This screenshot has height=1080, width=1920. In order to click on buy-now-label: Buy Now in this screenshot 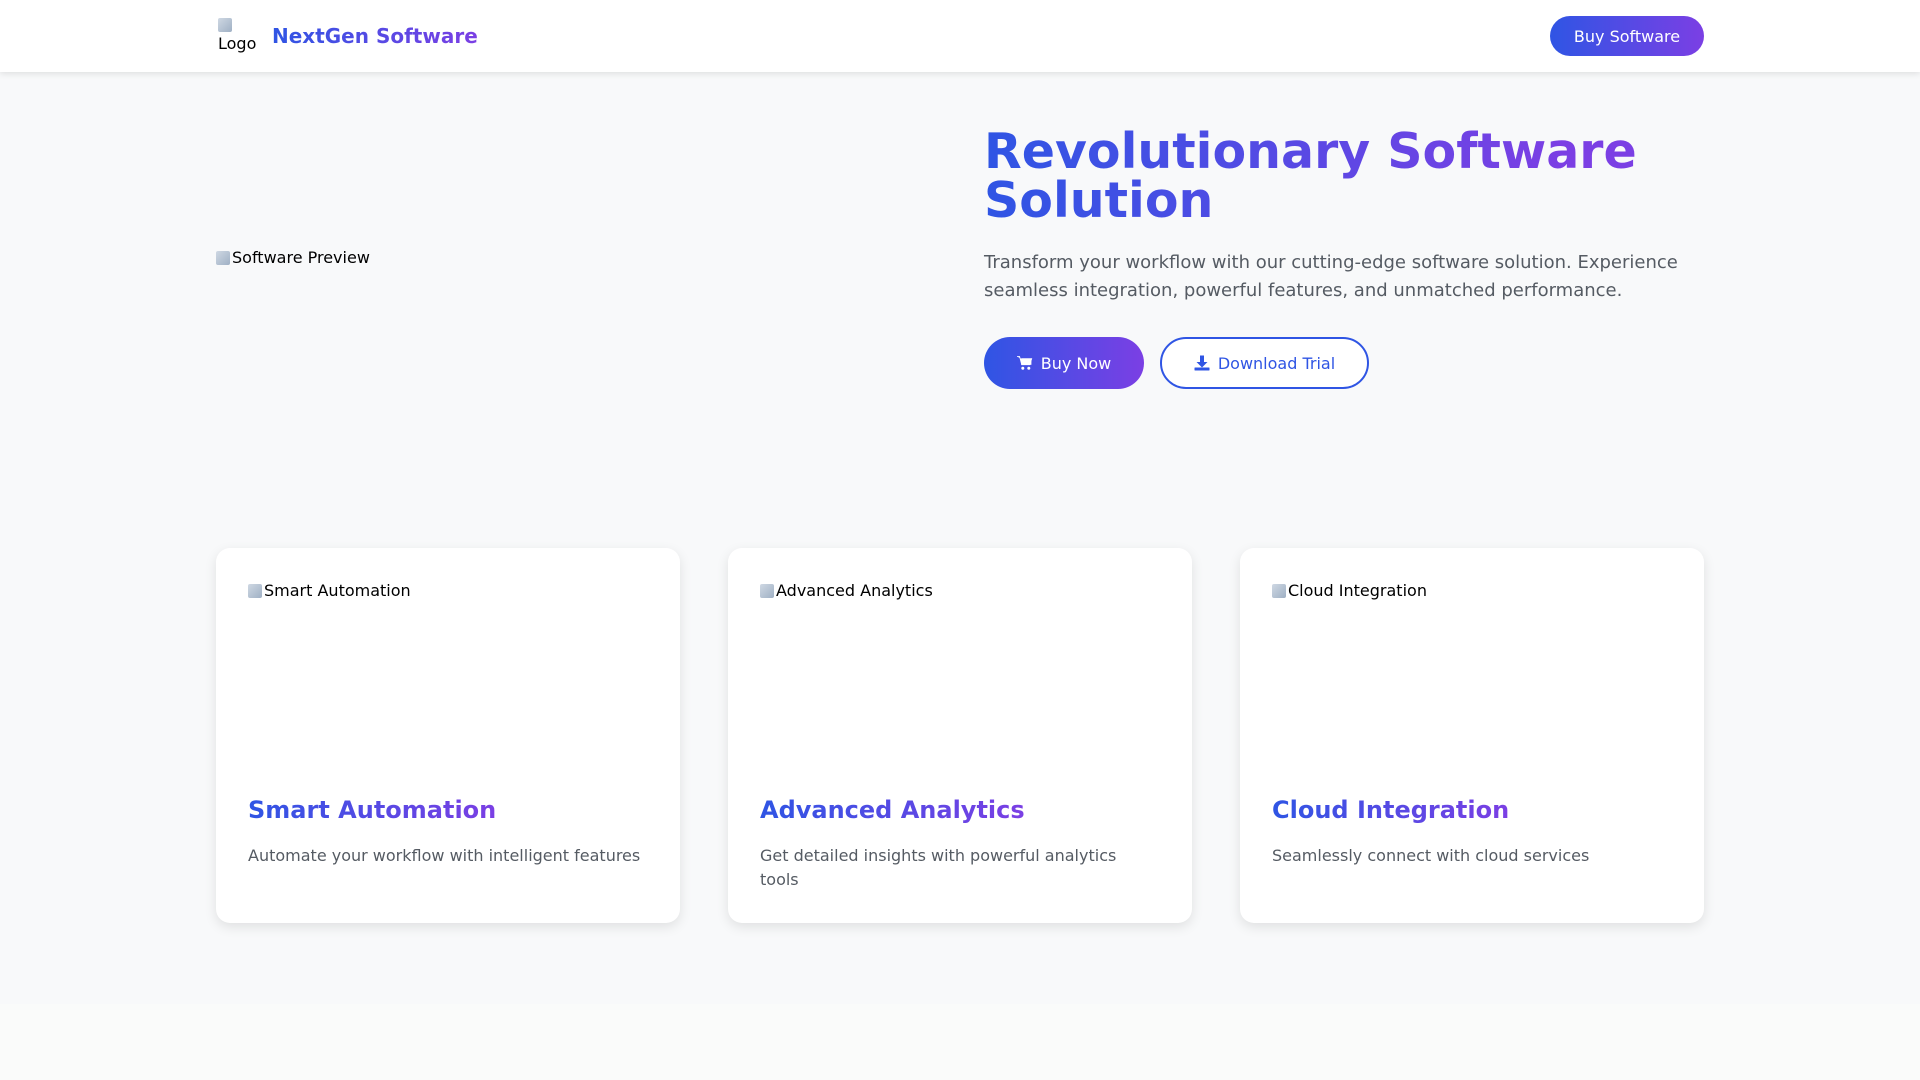, I will do `click(1076, 363)`.